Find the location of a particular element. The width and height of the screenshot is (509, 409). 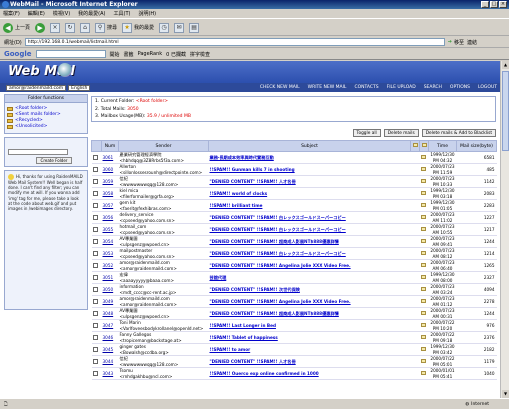

folder-unsolicited: <Unsolicited> is located at coordinates (46, 127).